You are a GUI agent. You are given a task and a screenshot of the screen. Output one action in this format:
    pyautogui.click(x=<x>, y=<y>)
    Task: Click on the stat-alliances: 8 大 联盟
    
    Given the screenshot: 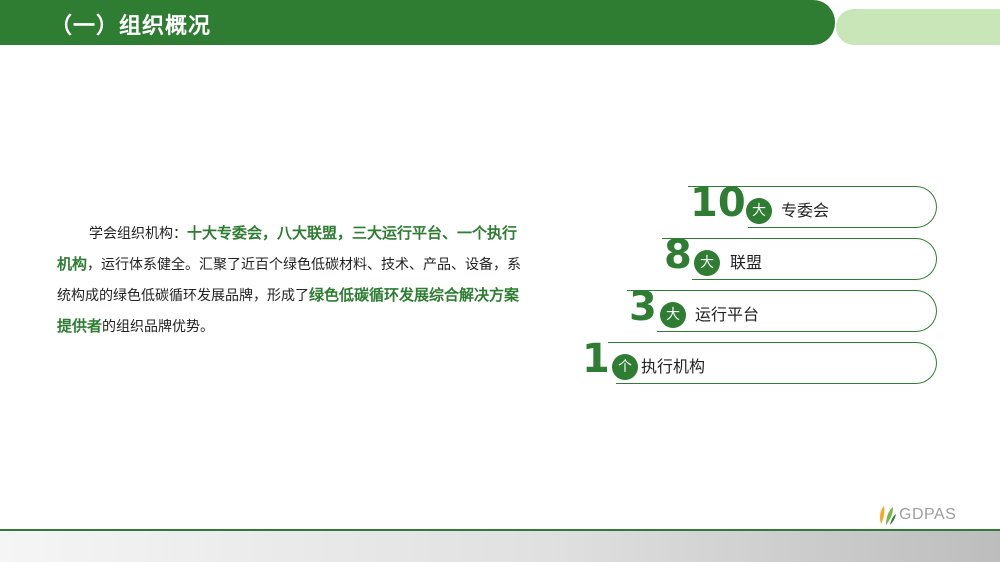 What is the action you would take?
    pyautogui.click(x=801, y=256)
    